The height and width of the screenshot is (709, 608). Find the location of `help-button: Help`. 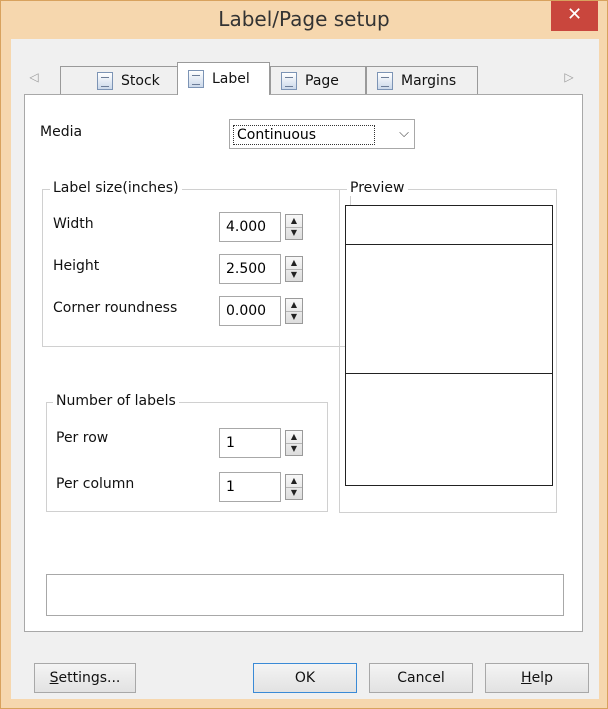

help-button: Help is located at coordinates (537, 678).